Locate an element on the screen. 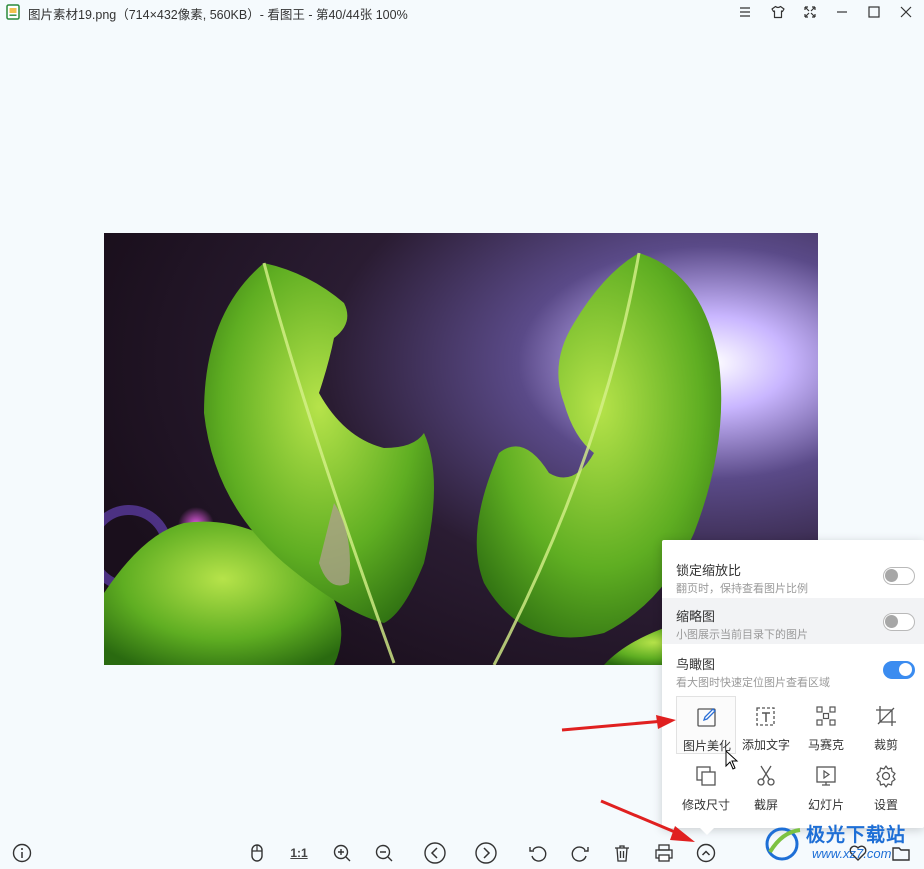 This screenshot has height=869, width=924. tool-label: 截屏 is located at coordinates (765, 805).